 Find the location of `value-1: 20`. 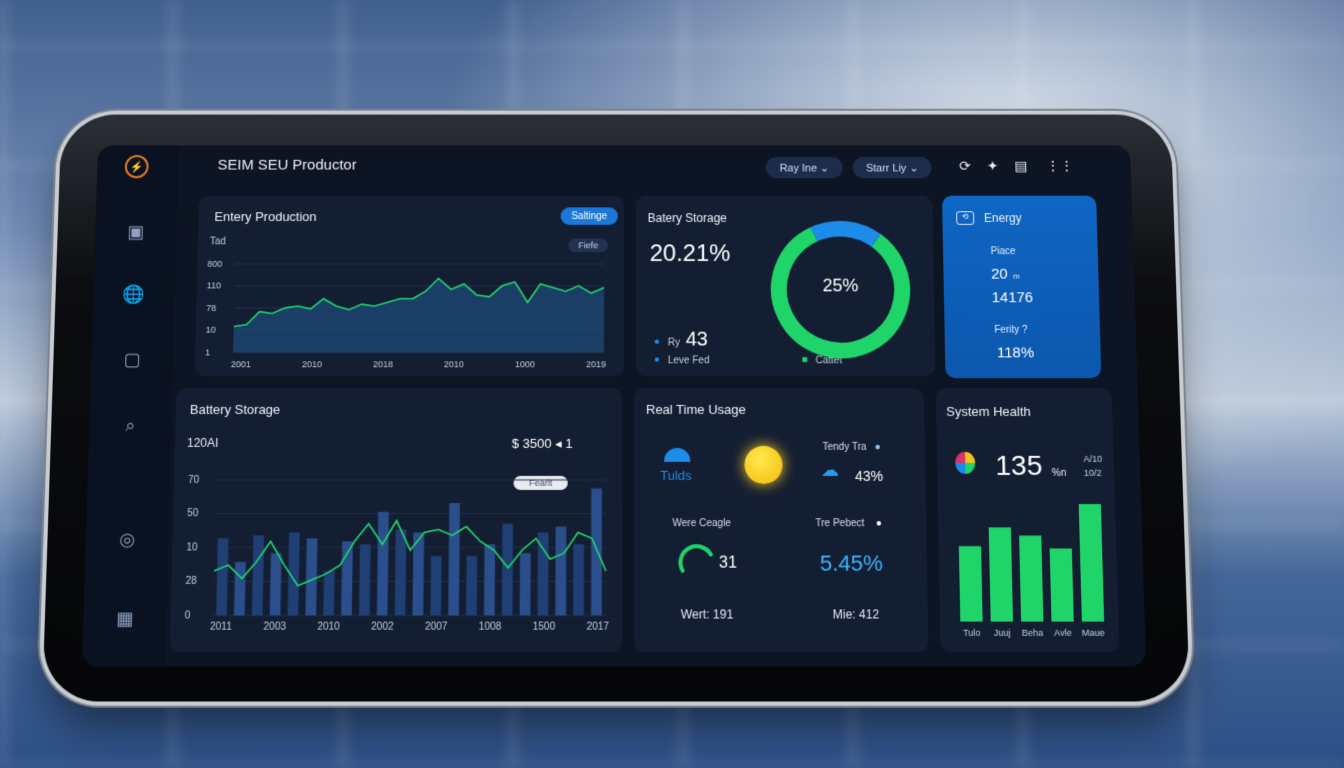

value-1: 20 is located at coordinates (999, 274).